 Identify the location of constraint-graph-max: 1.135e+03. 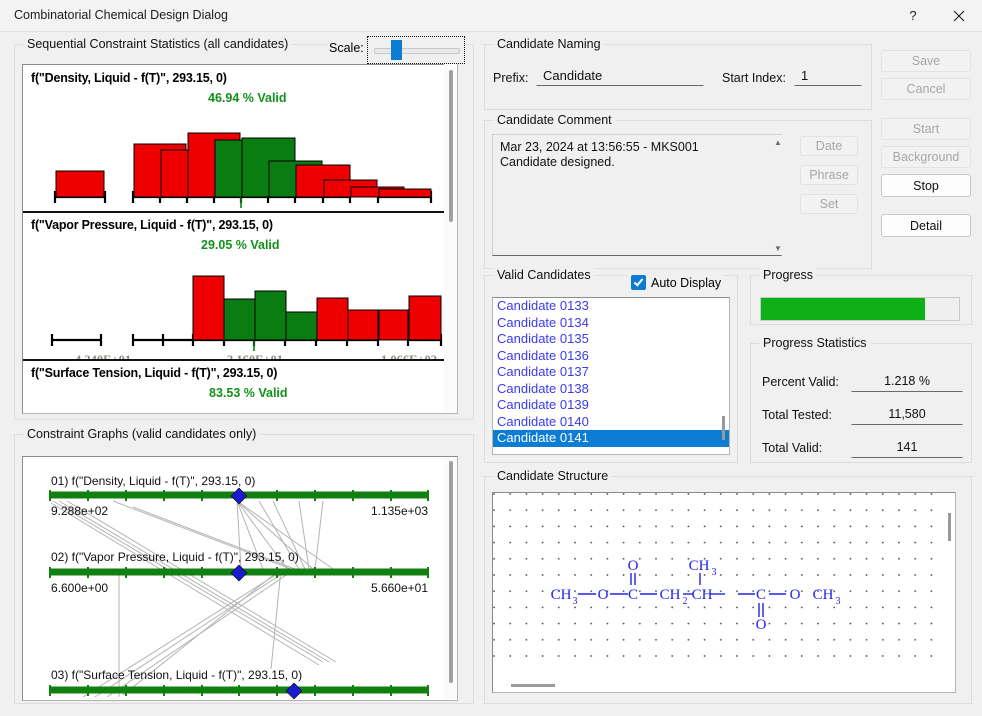
(399, 511).